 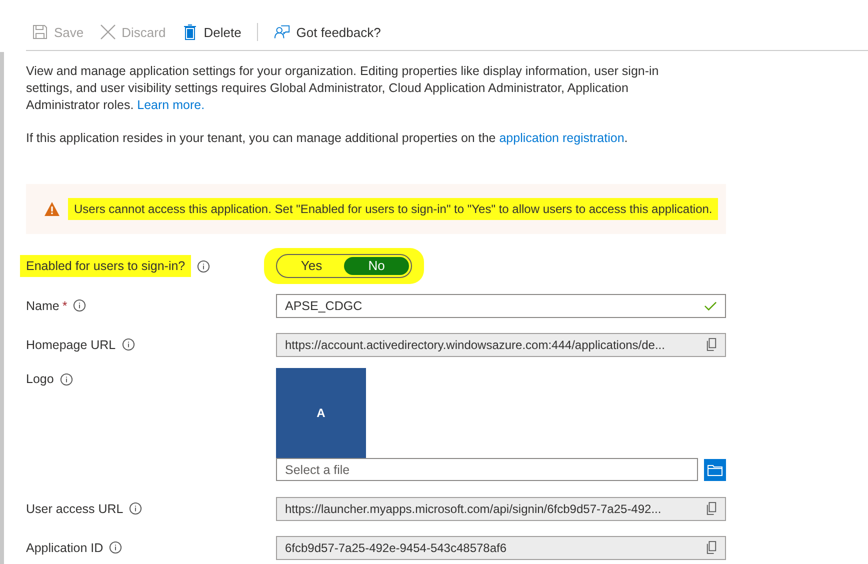 I want to click on yes-no-toggle: Yes No, so click(x=344, y=266).